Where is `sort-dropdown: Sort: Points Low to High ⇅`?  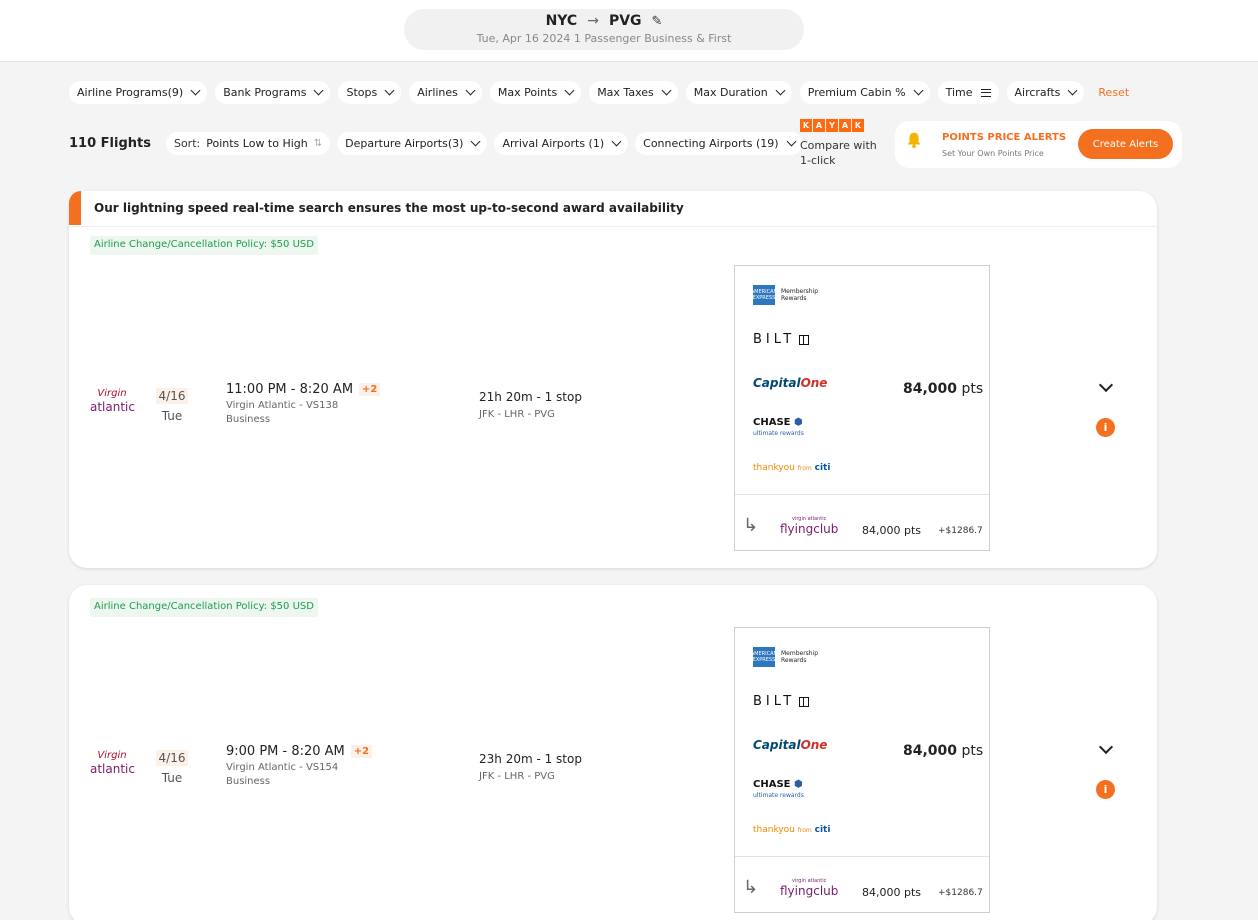
sort-dropdown: Sort: Points Low to High ⇅ is located at coordinates (248, 143).